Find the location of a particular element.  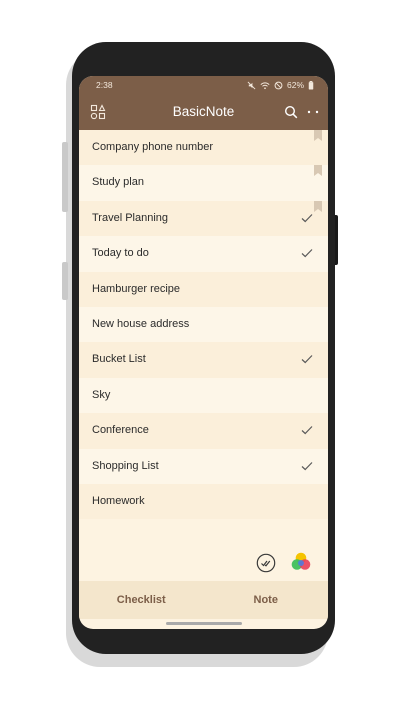

side-edge-lower is located at coordinates (65, 281).